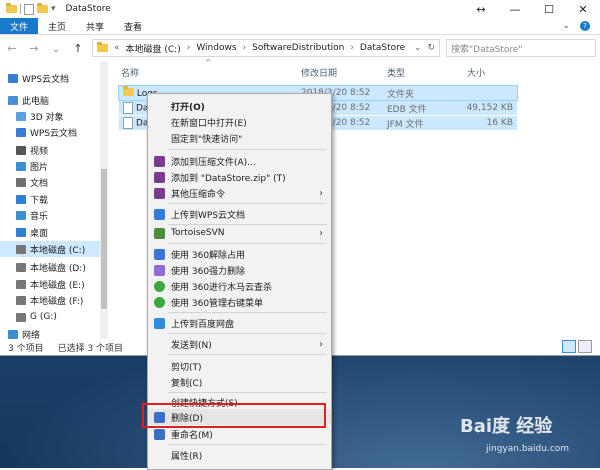 Image resolution: width=600 pixels, height=470 pixels. Describe the element at coordinates (239, 270) in the screenshot. I see `menu-item-360-force-delete: 使用 360强力删除` at that location.